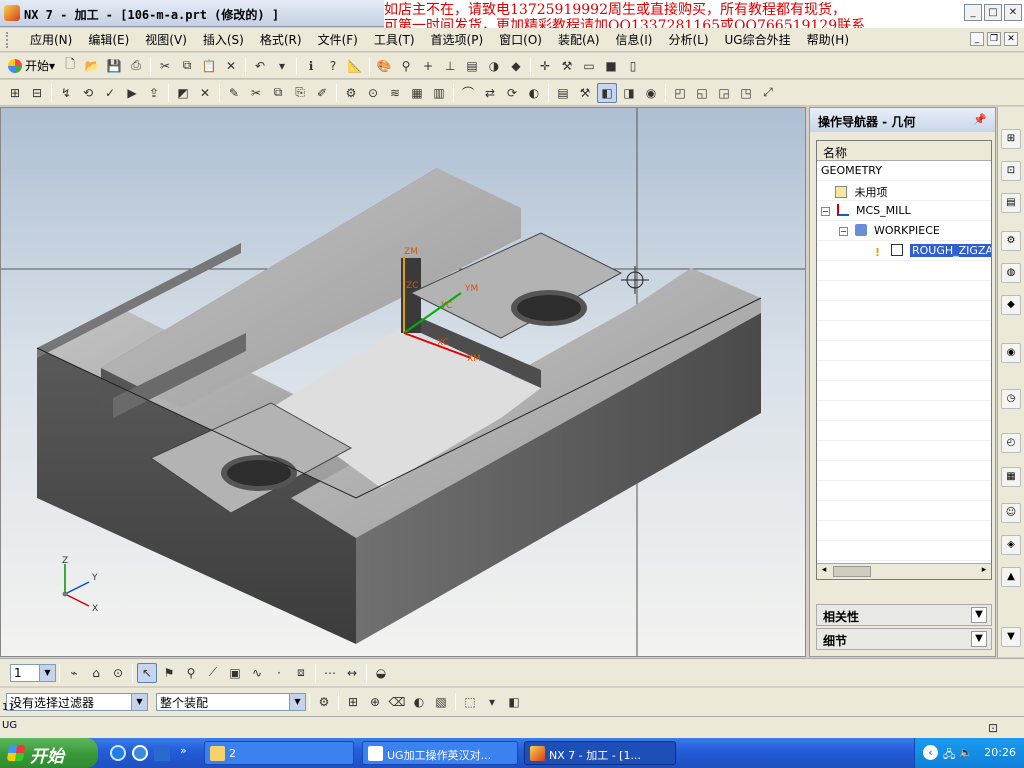 The height and width of the screenshot is (768, 1024). Describe the element at coordinates (92, 66) in the screenshot. I see `open-folder-icon: 📂` at that location.